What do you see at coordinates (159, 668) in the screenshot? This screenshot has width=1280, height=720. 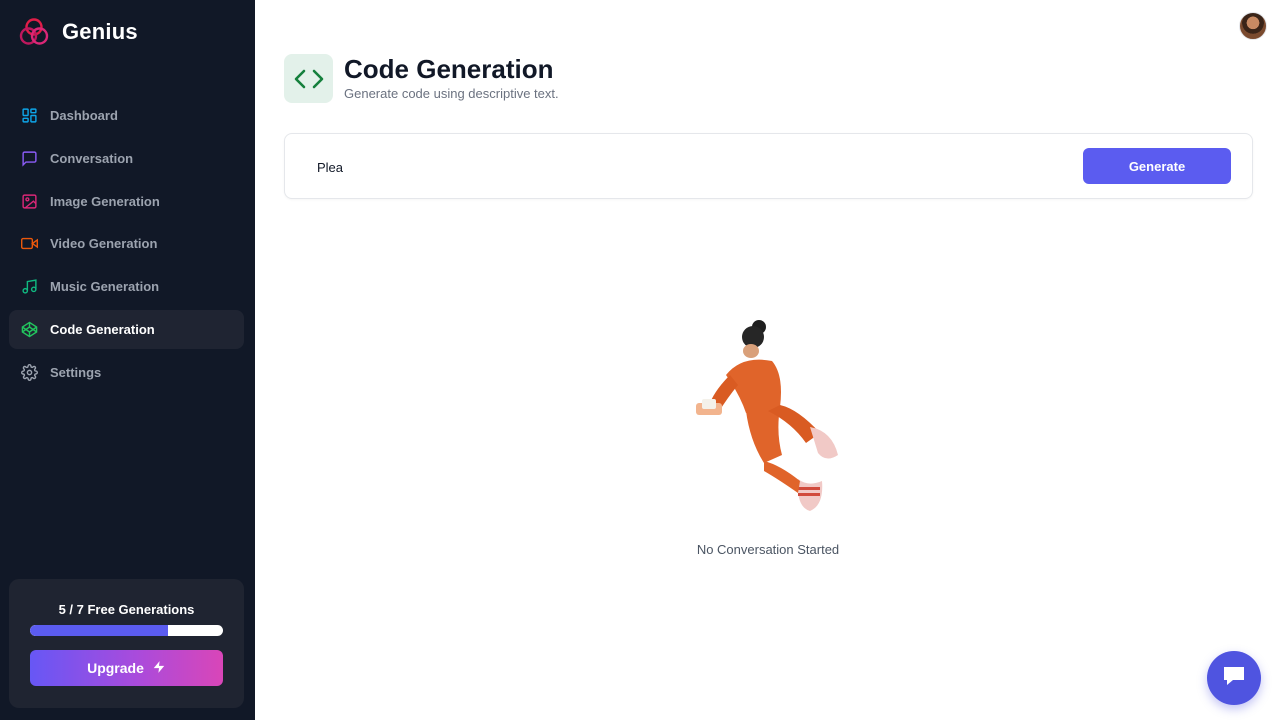 I see `lightning-icon` at bounding box center [159, 668].